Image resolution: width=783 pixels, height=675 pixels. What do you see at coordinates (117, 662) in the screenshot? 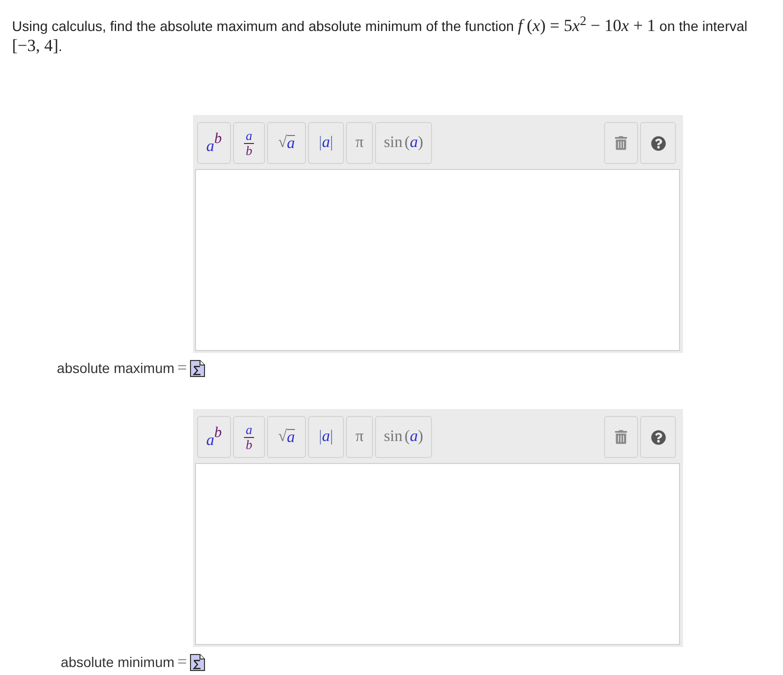
I see `answer-label: absolute minimum` at bounding box center [117, 662].